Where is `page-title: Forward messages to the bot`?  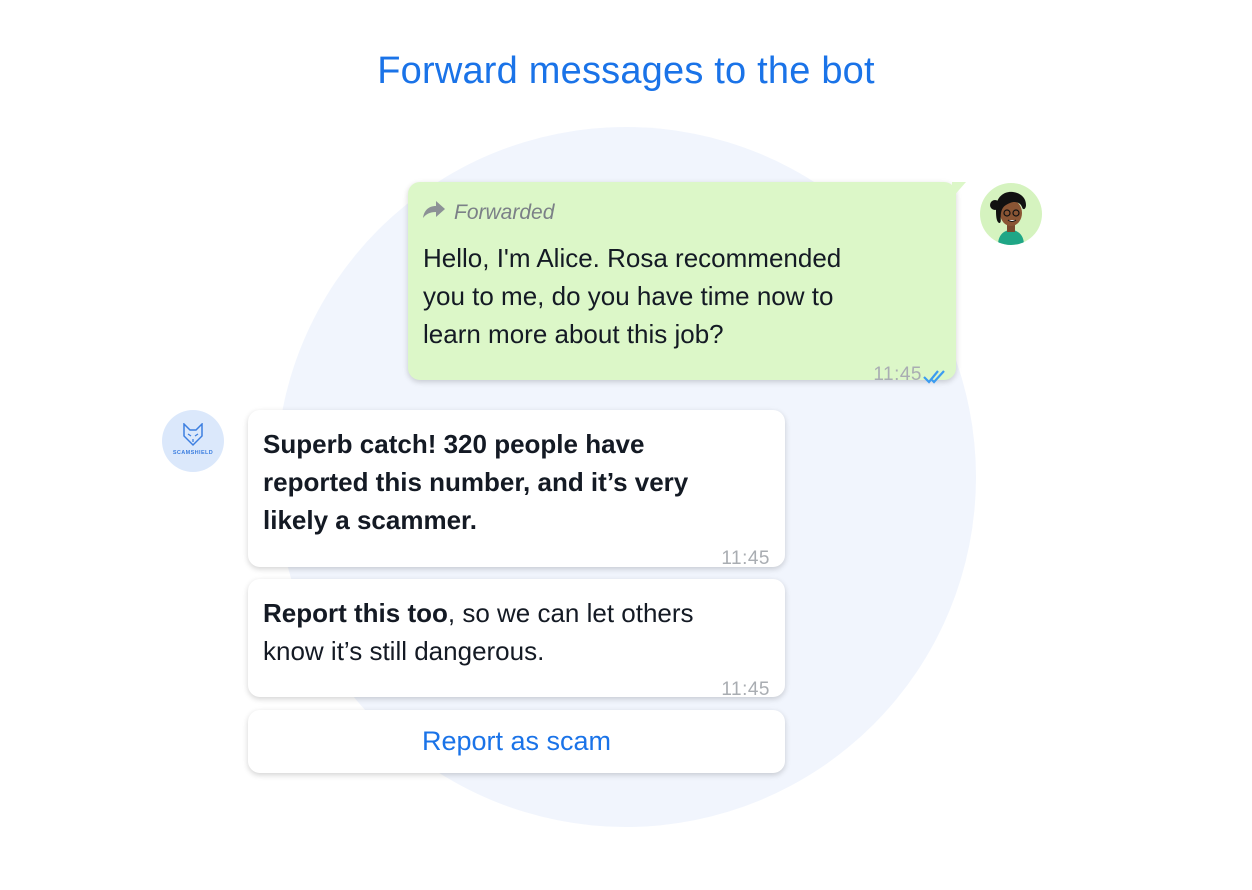
page-title: Forward messages to the bot is located at coordinates (626, 71).